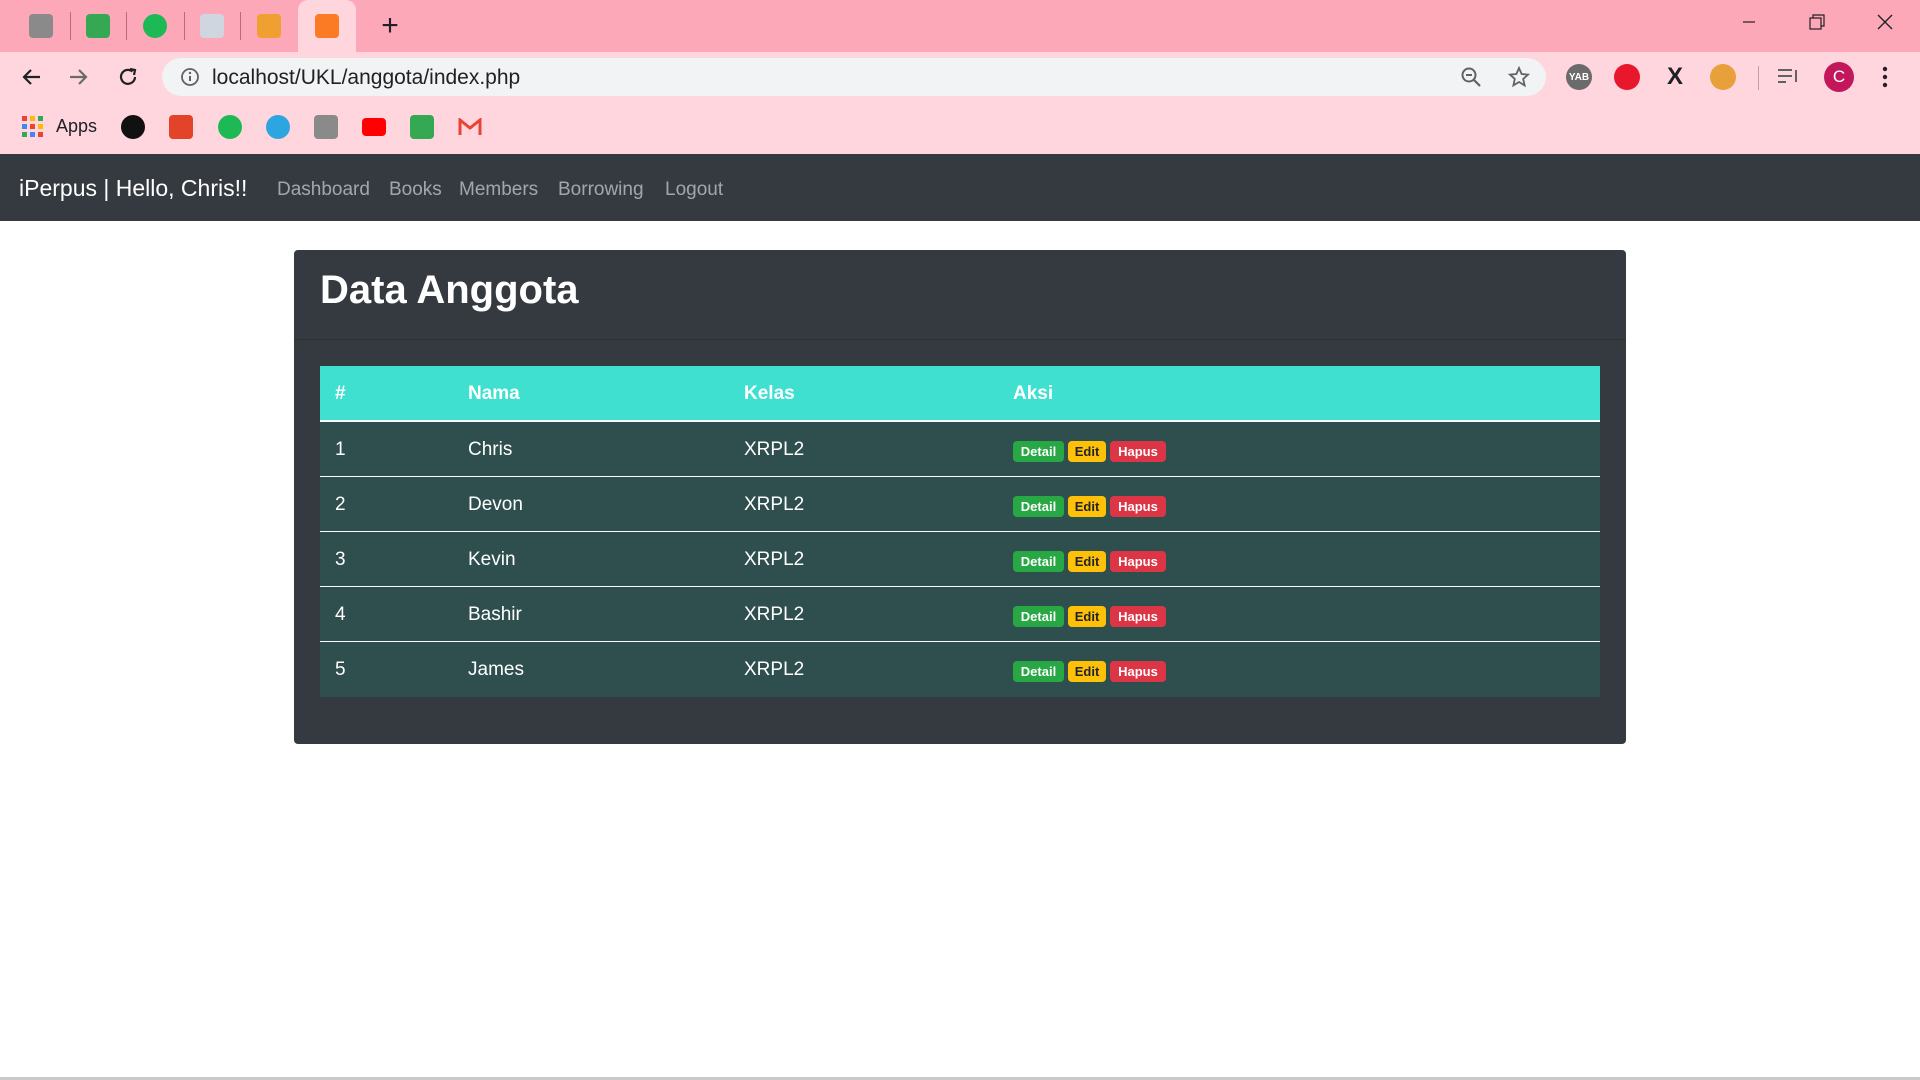 The height and width of the screenshot is (1080, 1920). What do you see at coordinates (190, 77) in the screenshot?
I see `info-icon` at bounding box center [190, 77].